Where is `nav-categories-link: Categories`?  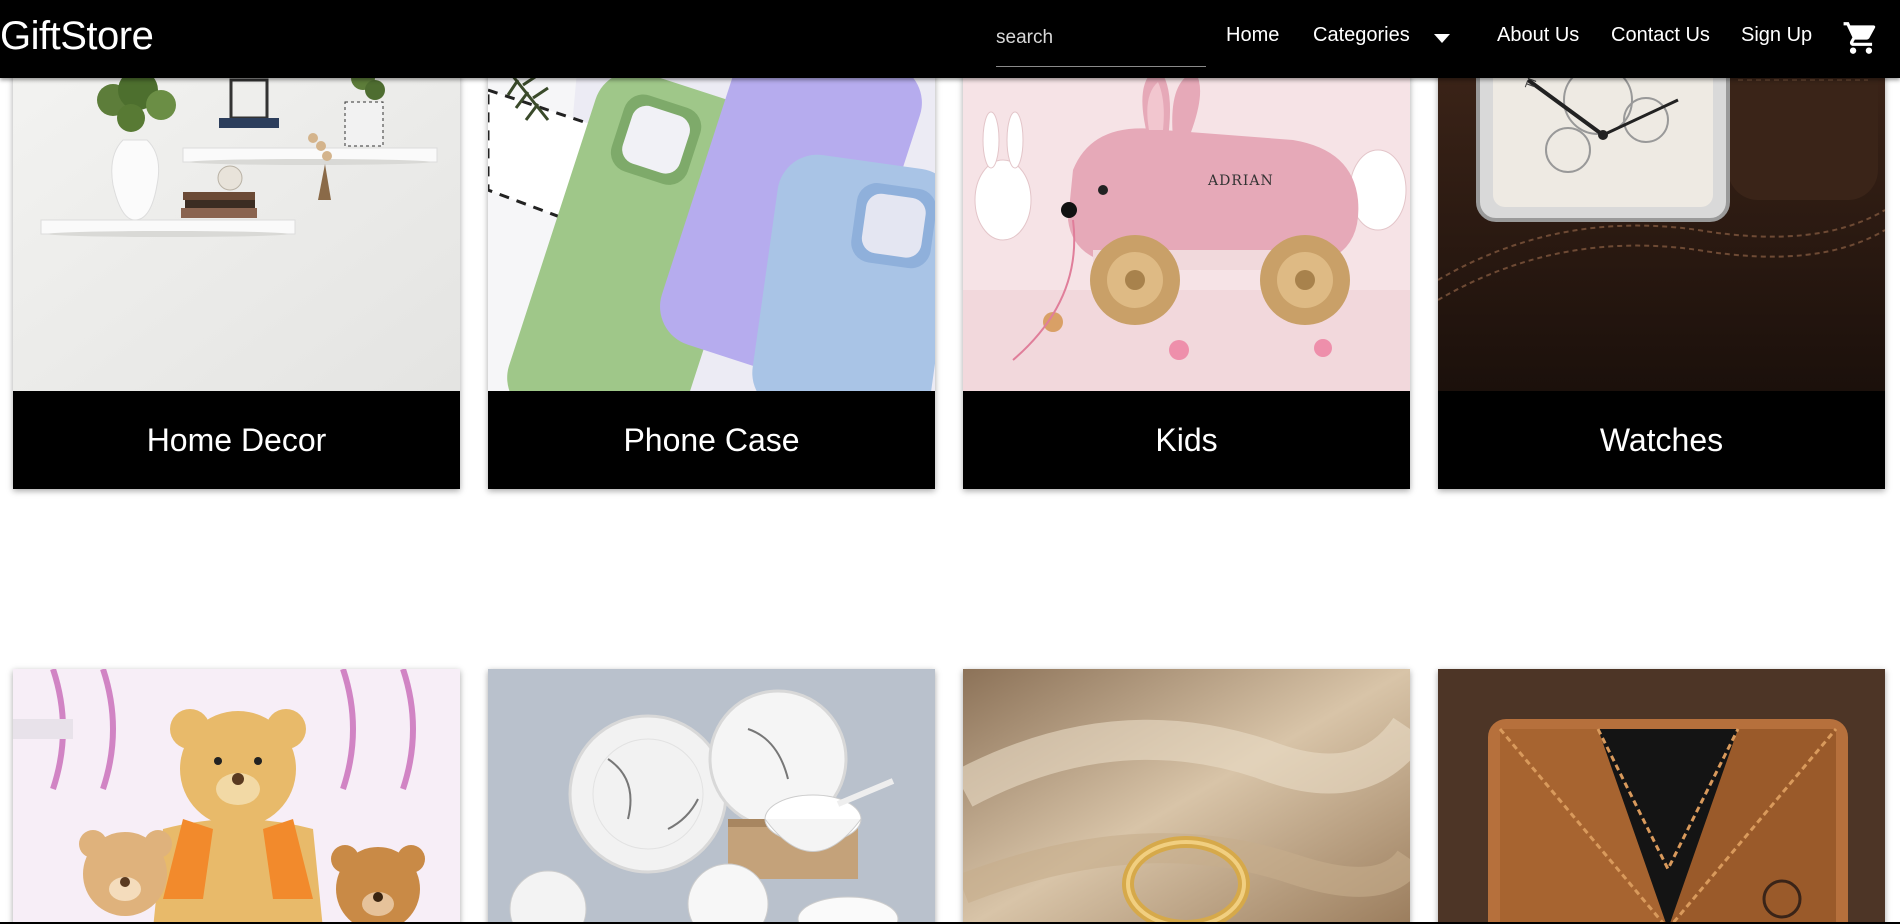 nav-categories-link: Categories is located at coordinates (1361, 35).